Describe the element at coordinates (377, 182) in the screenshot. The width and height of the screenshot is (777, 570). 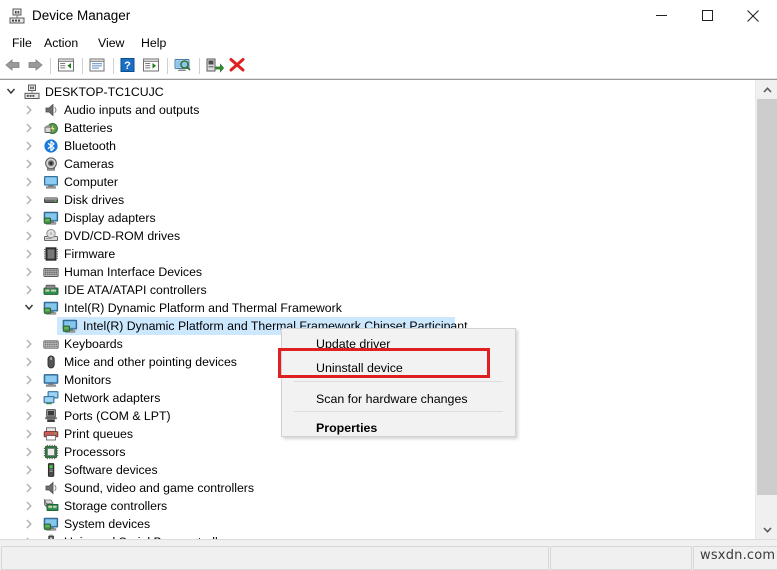
I see `tree-item: Computer` at that location.